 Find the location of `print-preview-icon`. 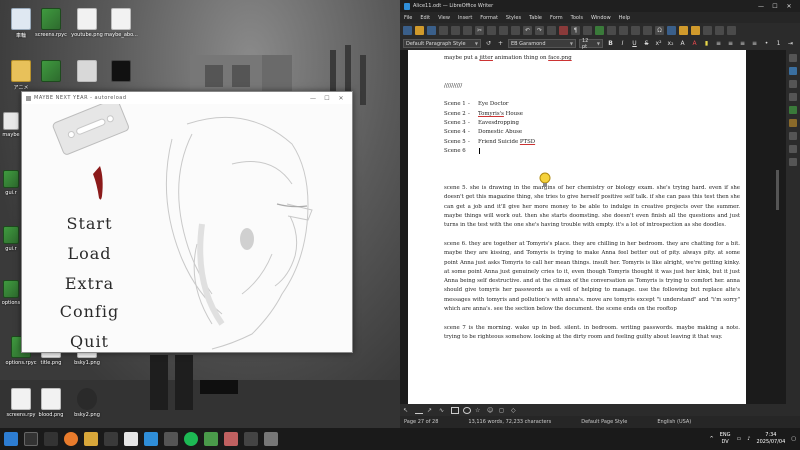

print-preview-icon is located at coordinates (467, 30).